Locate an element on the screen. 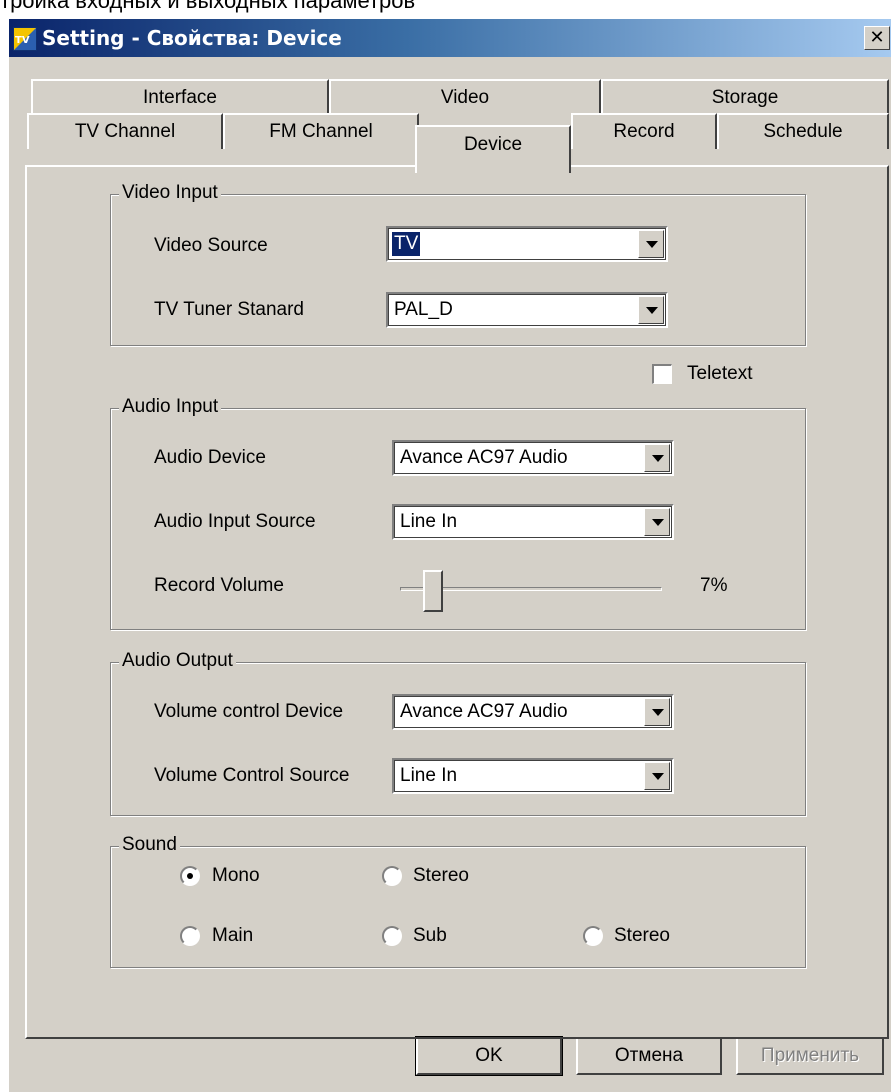  tab-tv-channel: TV Channel is located at coordinates (125, 131).